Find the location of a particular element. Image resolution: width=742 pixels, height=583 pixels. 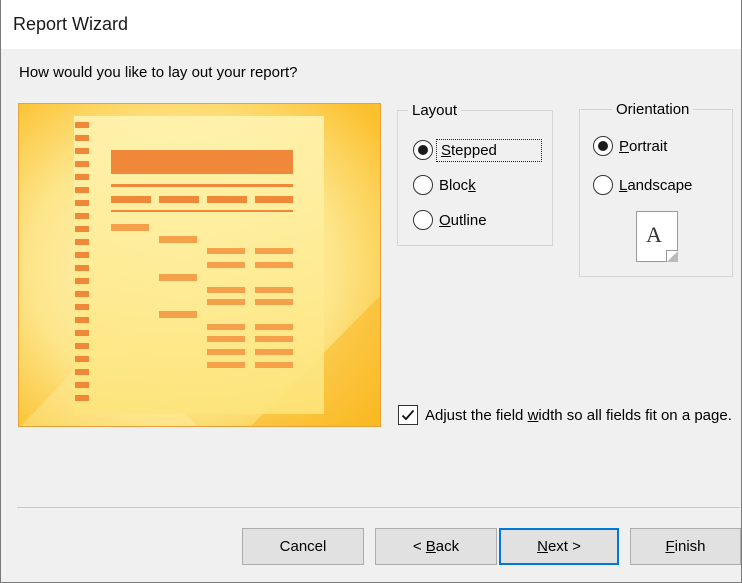

orientation-group-legend: Orientation is located at coordinates (653, 109).